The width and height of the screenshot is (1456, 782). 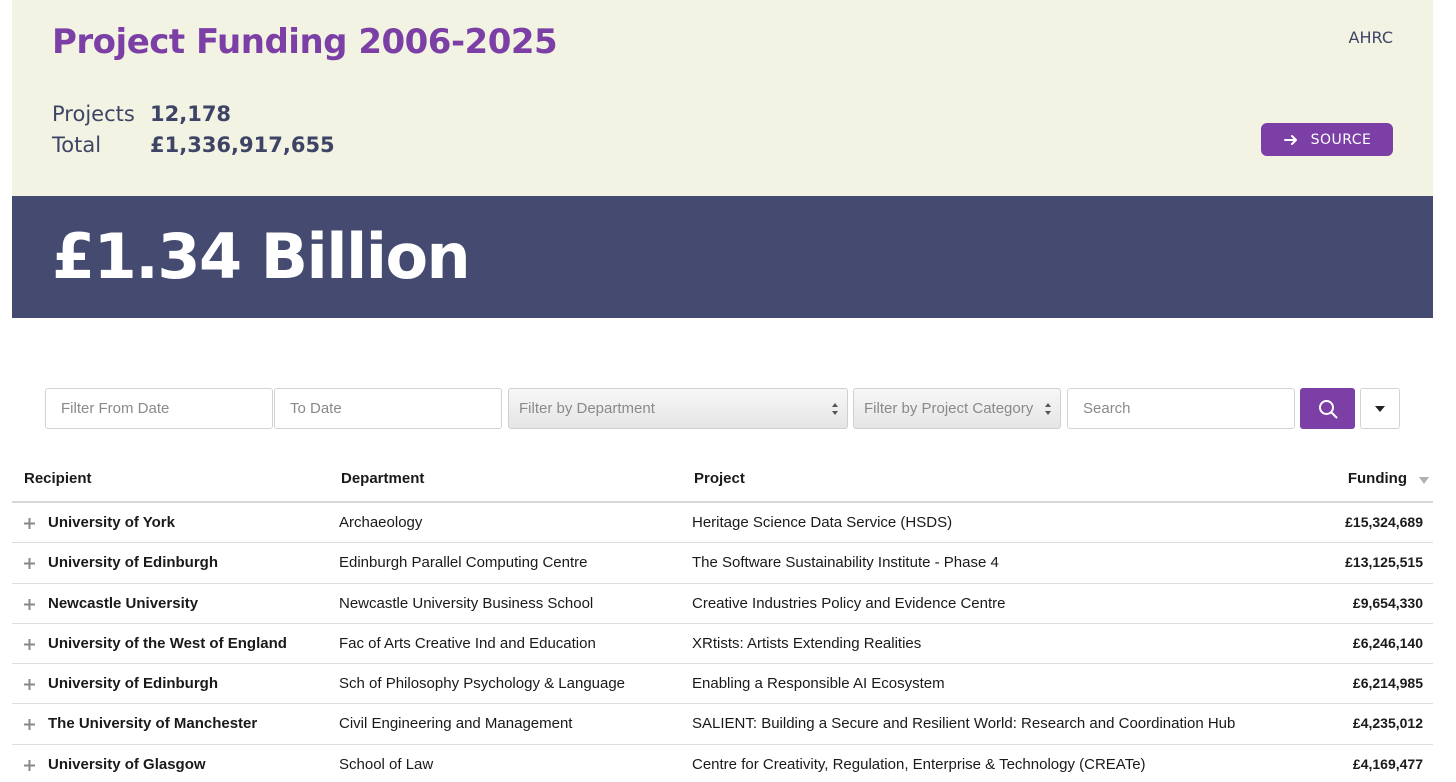 What do you see at coordinates (456, 724) in the screenshot?
I see `department-cell: Civil Engineering and Management` at bounding box center [456, 724].